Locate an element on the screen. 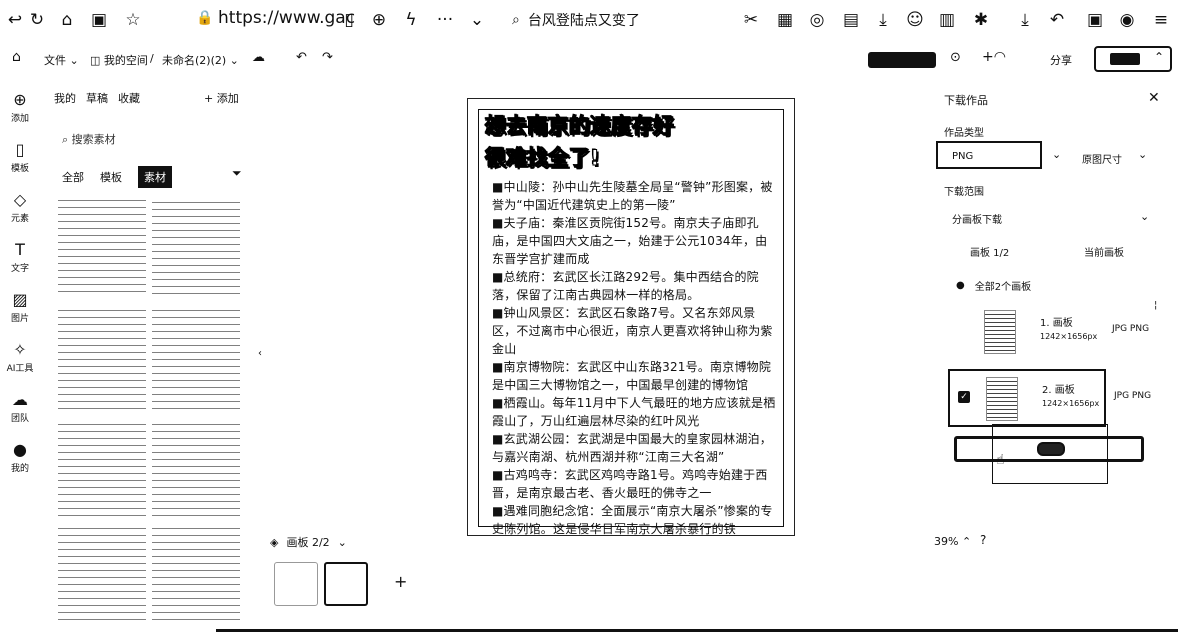  collapse-panel-icon: ‹ is located at coordinates (260, 353).